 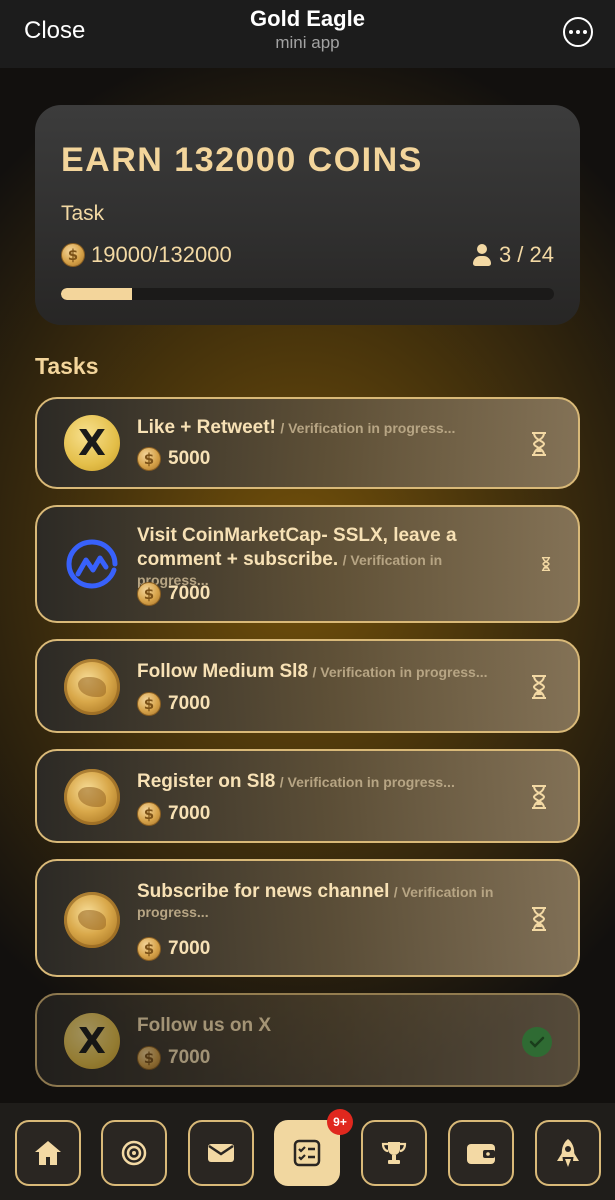 What do you see at coordinates (578, 32) in the screenshot?
I see `more-options-icon` at bounding box center [578, 32].